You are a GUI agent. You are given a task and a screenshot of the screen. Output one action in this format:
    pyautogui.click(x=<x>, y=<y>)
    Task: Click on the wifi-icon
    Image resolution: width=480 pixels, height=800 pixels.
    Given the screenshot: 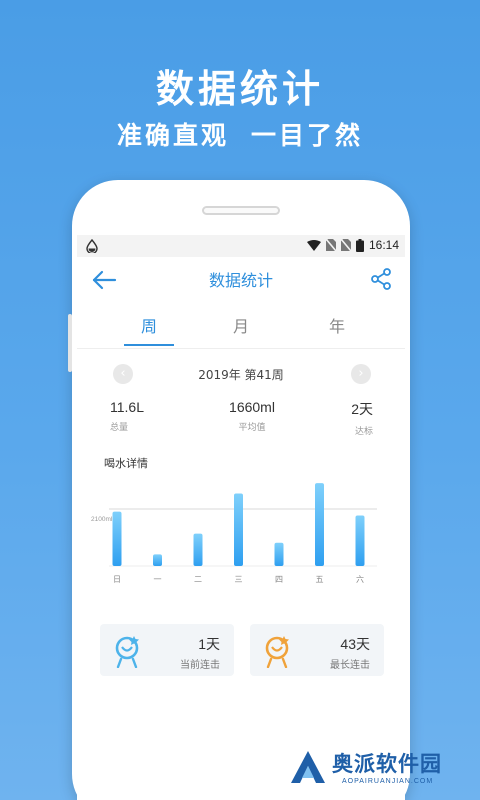 What is the action you would take?
    pyautogui.click(x=313, y=245)
    